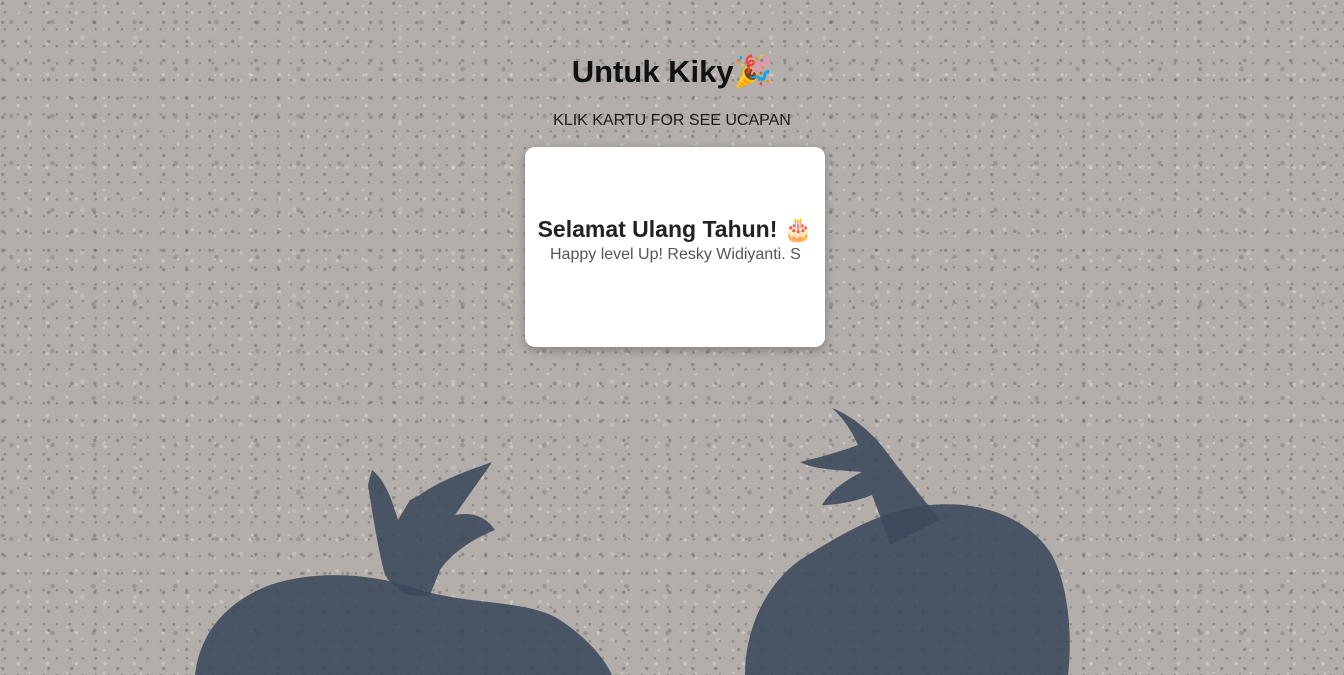  What do you see at coordinates (431, 529) in the screenshot?
I see `left-hand-shadow` at bounding box center [431, 529].